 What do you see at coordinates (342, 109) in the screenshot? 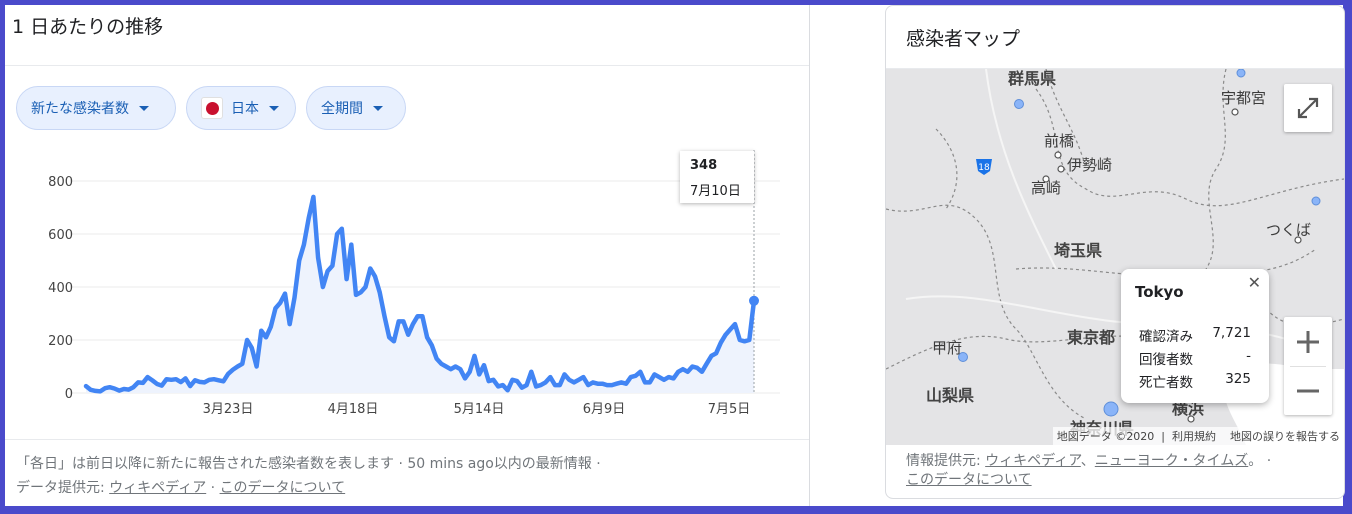
I see `period-selector-label: 全期間` at bounding box center [342, 109].